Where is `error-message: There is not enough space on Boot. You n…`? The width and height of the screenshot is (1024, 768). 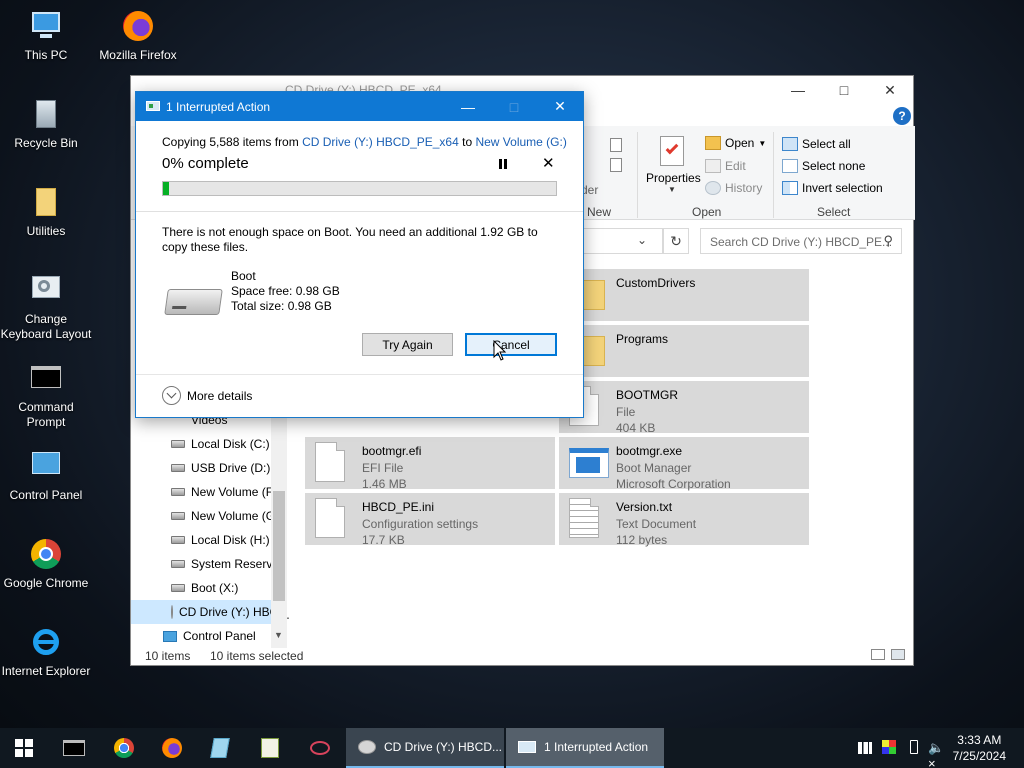
error-message: There is not enough space on Boot. You n… is located at coordinates (350, 239).